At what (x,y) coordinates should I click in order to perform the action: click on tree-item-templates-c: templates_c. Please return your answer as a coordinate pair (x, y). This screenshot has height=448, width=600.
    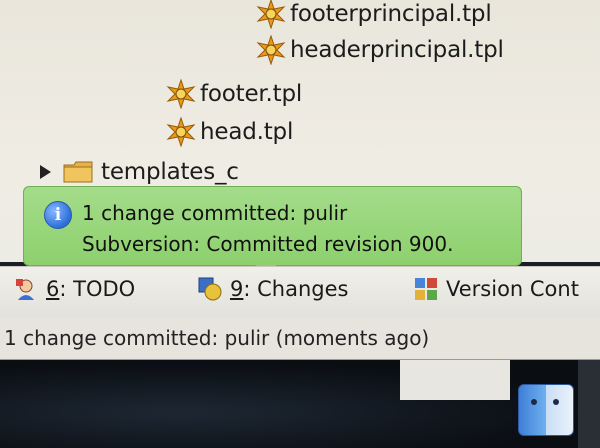
    Looking at the image, I should click on (139, 172).